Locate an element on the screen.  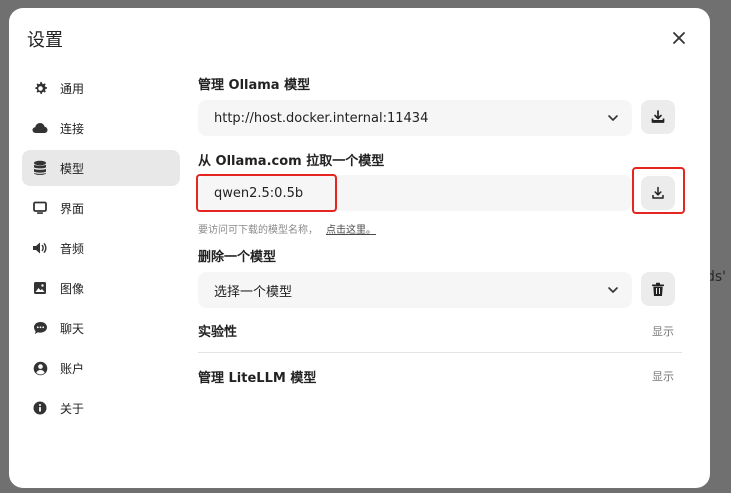
speaker-icon is located at coordinates (40, 248).